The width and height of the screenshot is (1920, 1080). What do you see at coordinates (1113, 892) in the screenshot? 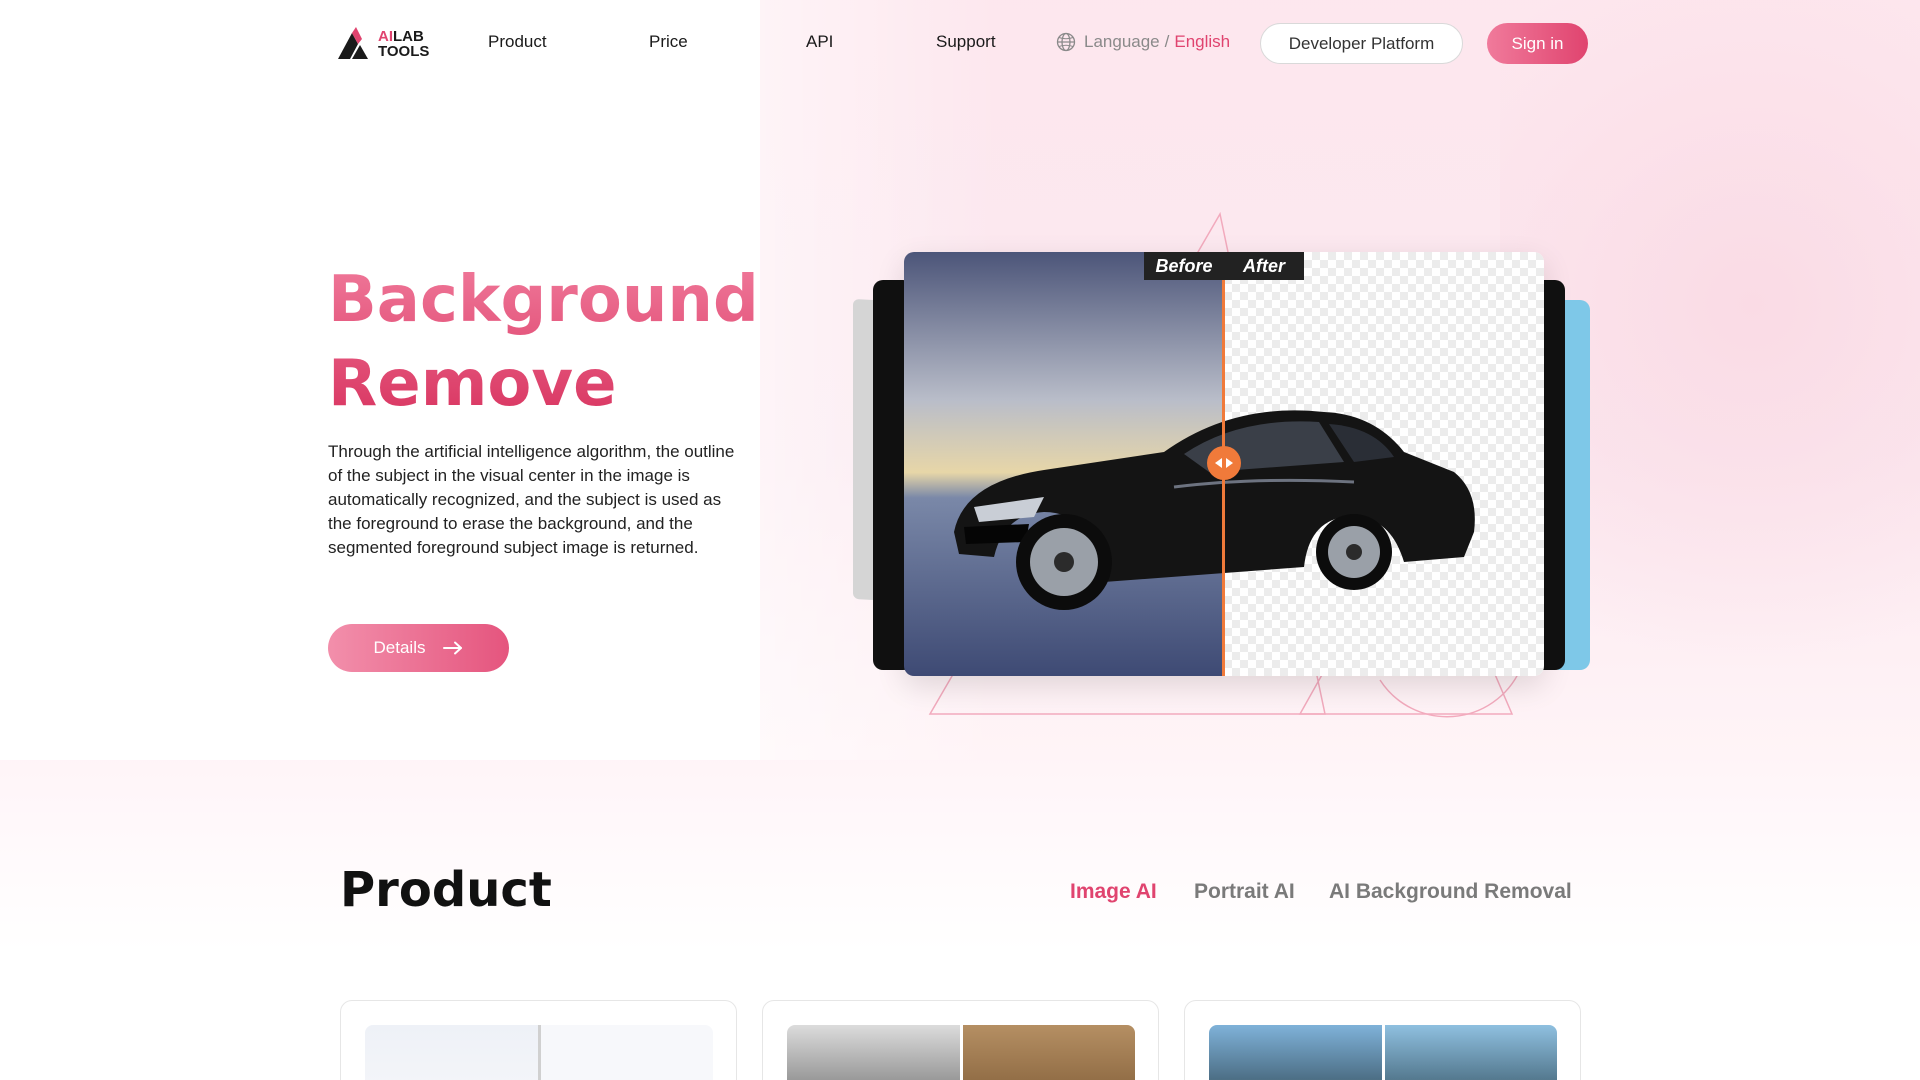
I see `tab-image-ai: Image AI` at bounding box center [1113, 892].